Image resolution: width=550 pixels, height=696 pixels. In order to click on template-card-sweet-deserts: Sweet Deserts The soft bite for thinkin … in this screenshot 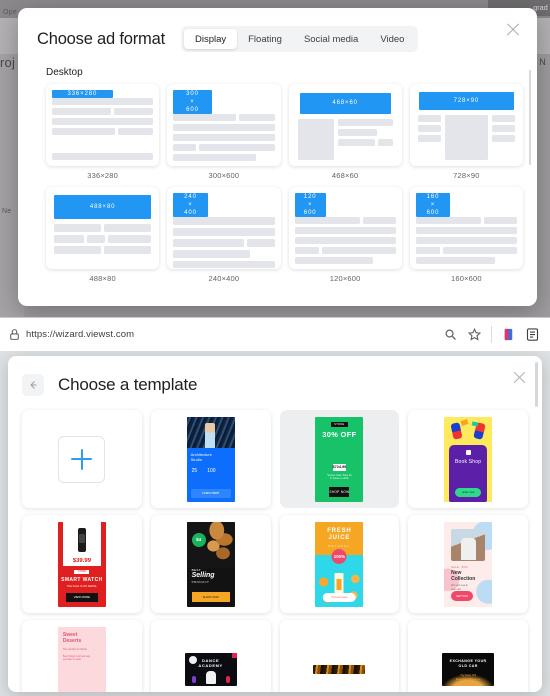, I will do `click(82, 656)`.